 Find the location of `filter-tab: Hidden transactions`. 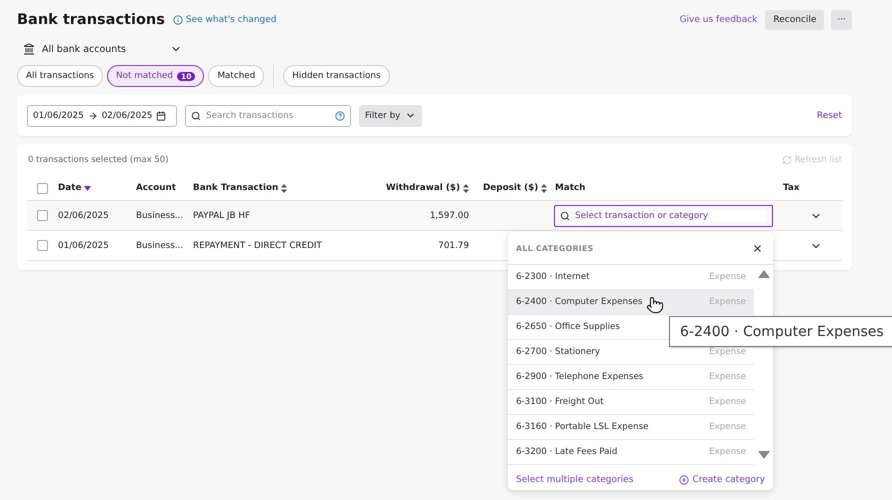

filter-tab: Hidden transactions is located at coordinates (336, 76).